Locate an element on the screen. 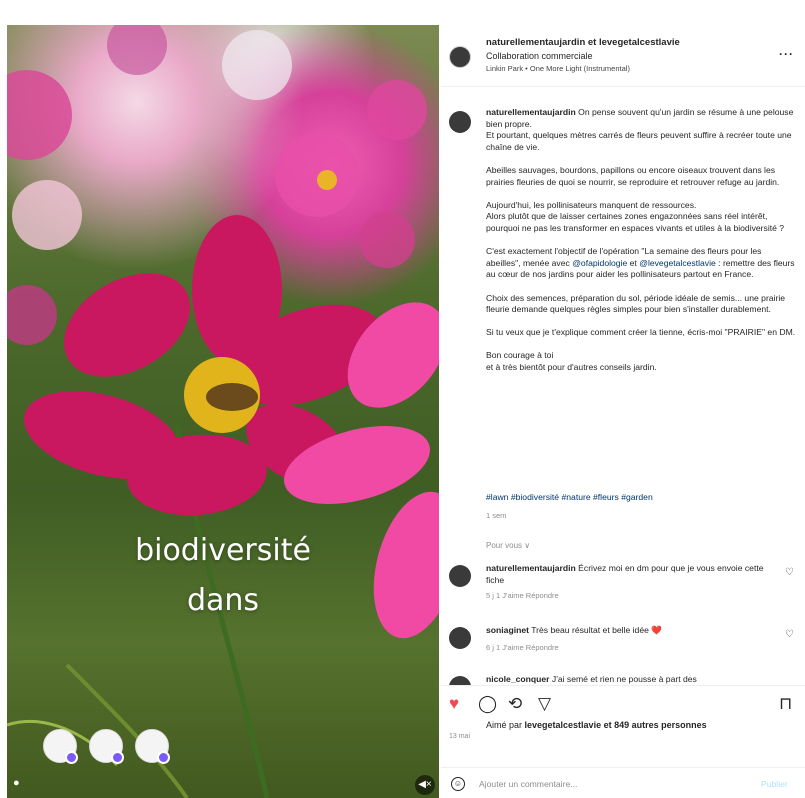 The image size is (805, 798). likes-text: Aimé par is located at coordinates (505, 725).